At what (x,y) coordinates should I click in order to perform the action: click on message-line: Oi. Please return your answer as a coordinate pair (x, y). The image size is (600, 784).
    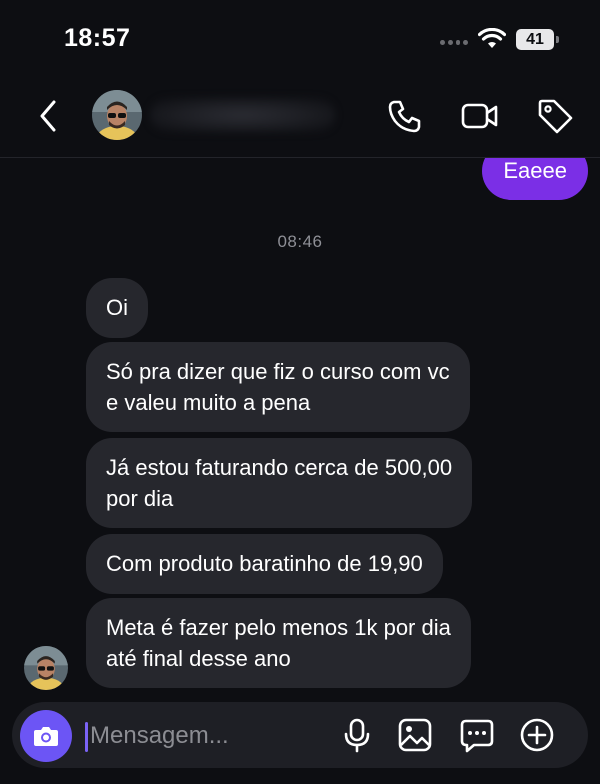
    Looking at the image, I should click on (117, 307).